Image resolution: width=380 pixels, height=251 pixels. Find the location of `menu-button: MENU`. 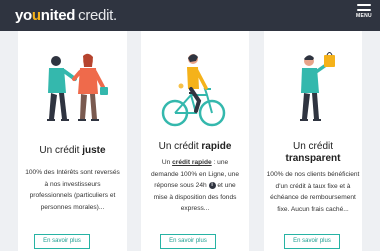

menu-button: MENU is located at coordinates (364, 11).